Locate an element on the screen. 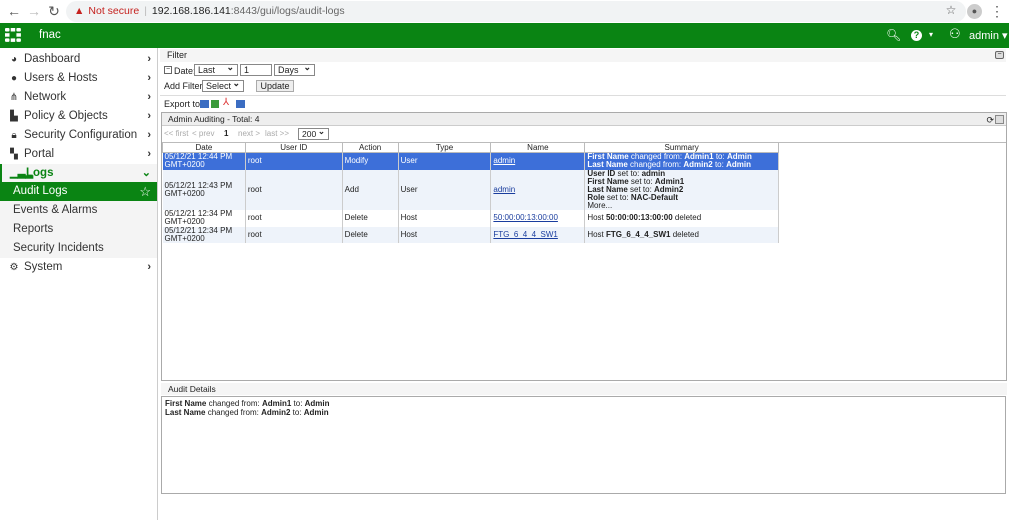 The image size is (1009, 520). collapse-icon: − is located at coordinates (999, 55).